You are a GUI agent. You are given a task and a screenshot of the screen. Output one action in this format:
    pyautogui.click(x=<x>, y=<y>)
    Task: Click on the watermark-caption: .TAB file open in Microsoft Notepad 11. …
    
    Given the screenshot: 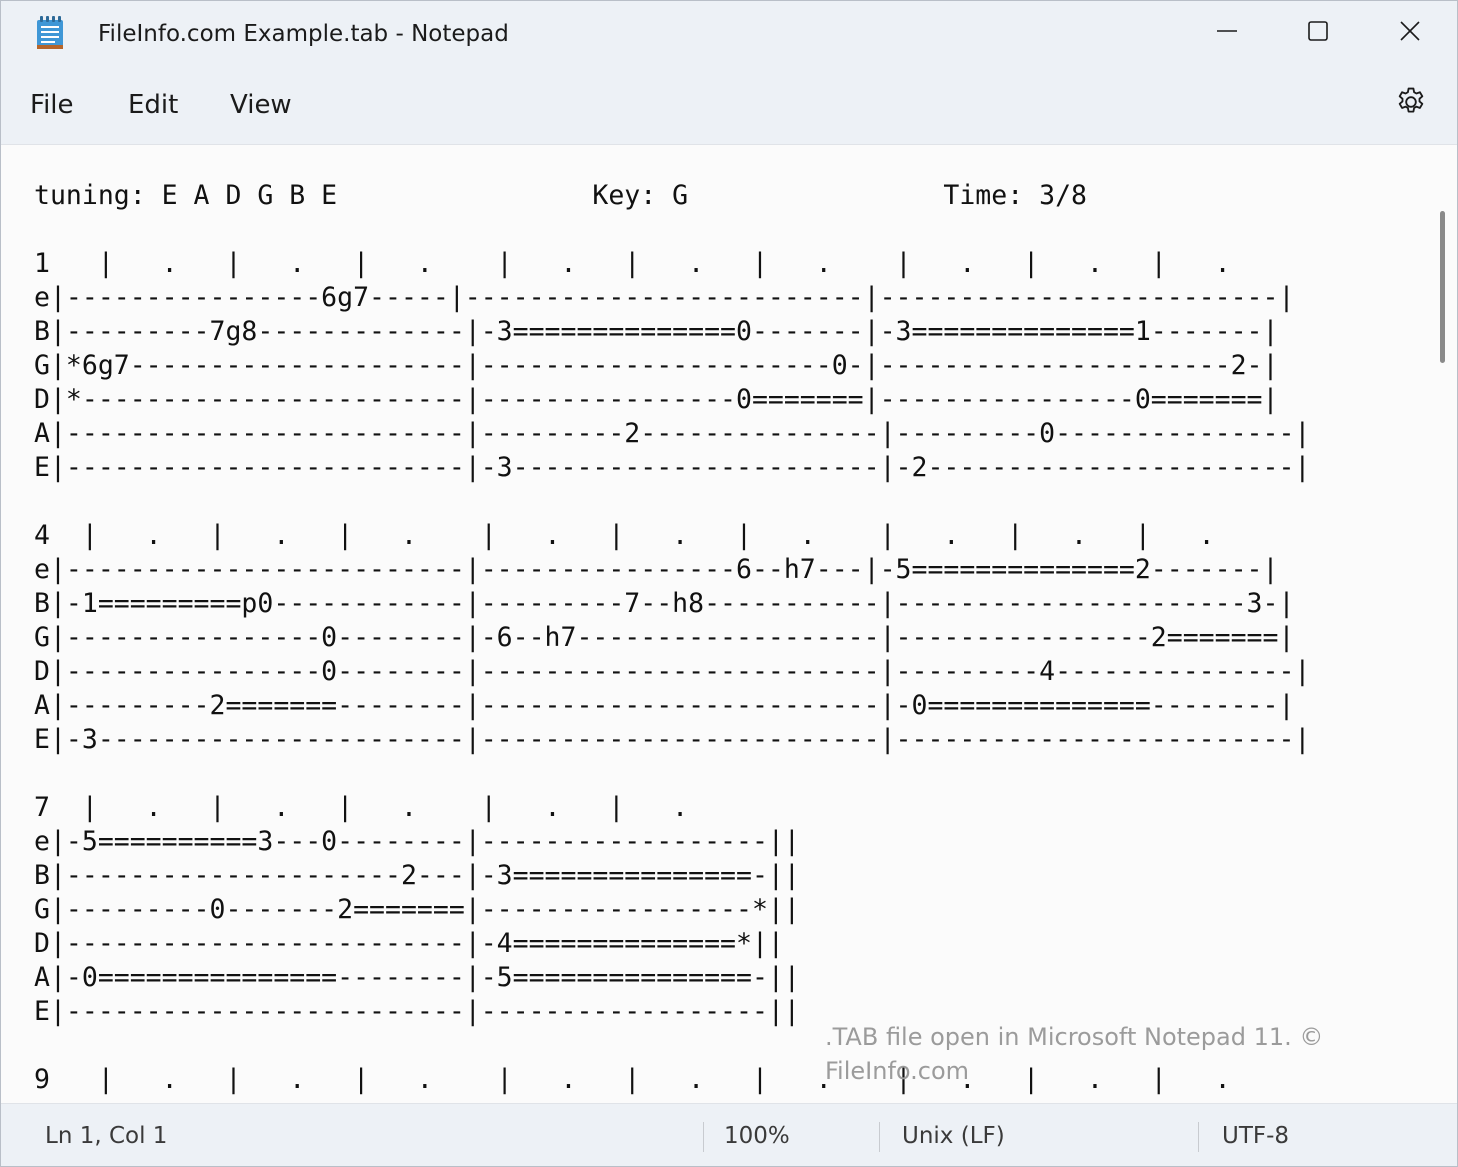 What is the action you would take?
    pyautogui.click(x=1074, y=1054)
    